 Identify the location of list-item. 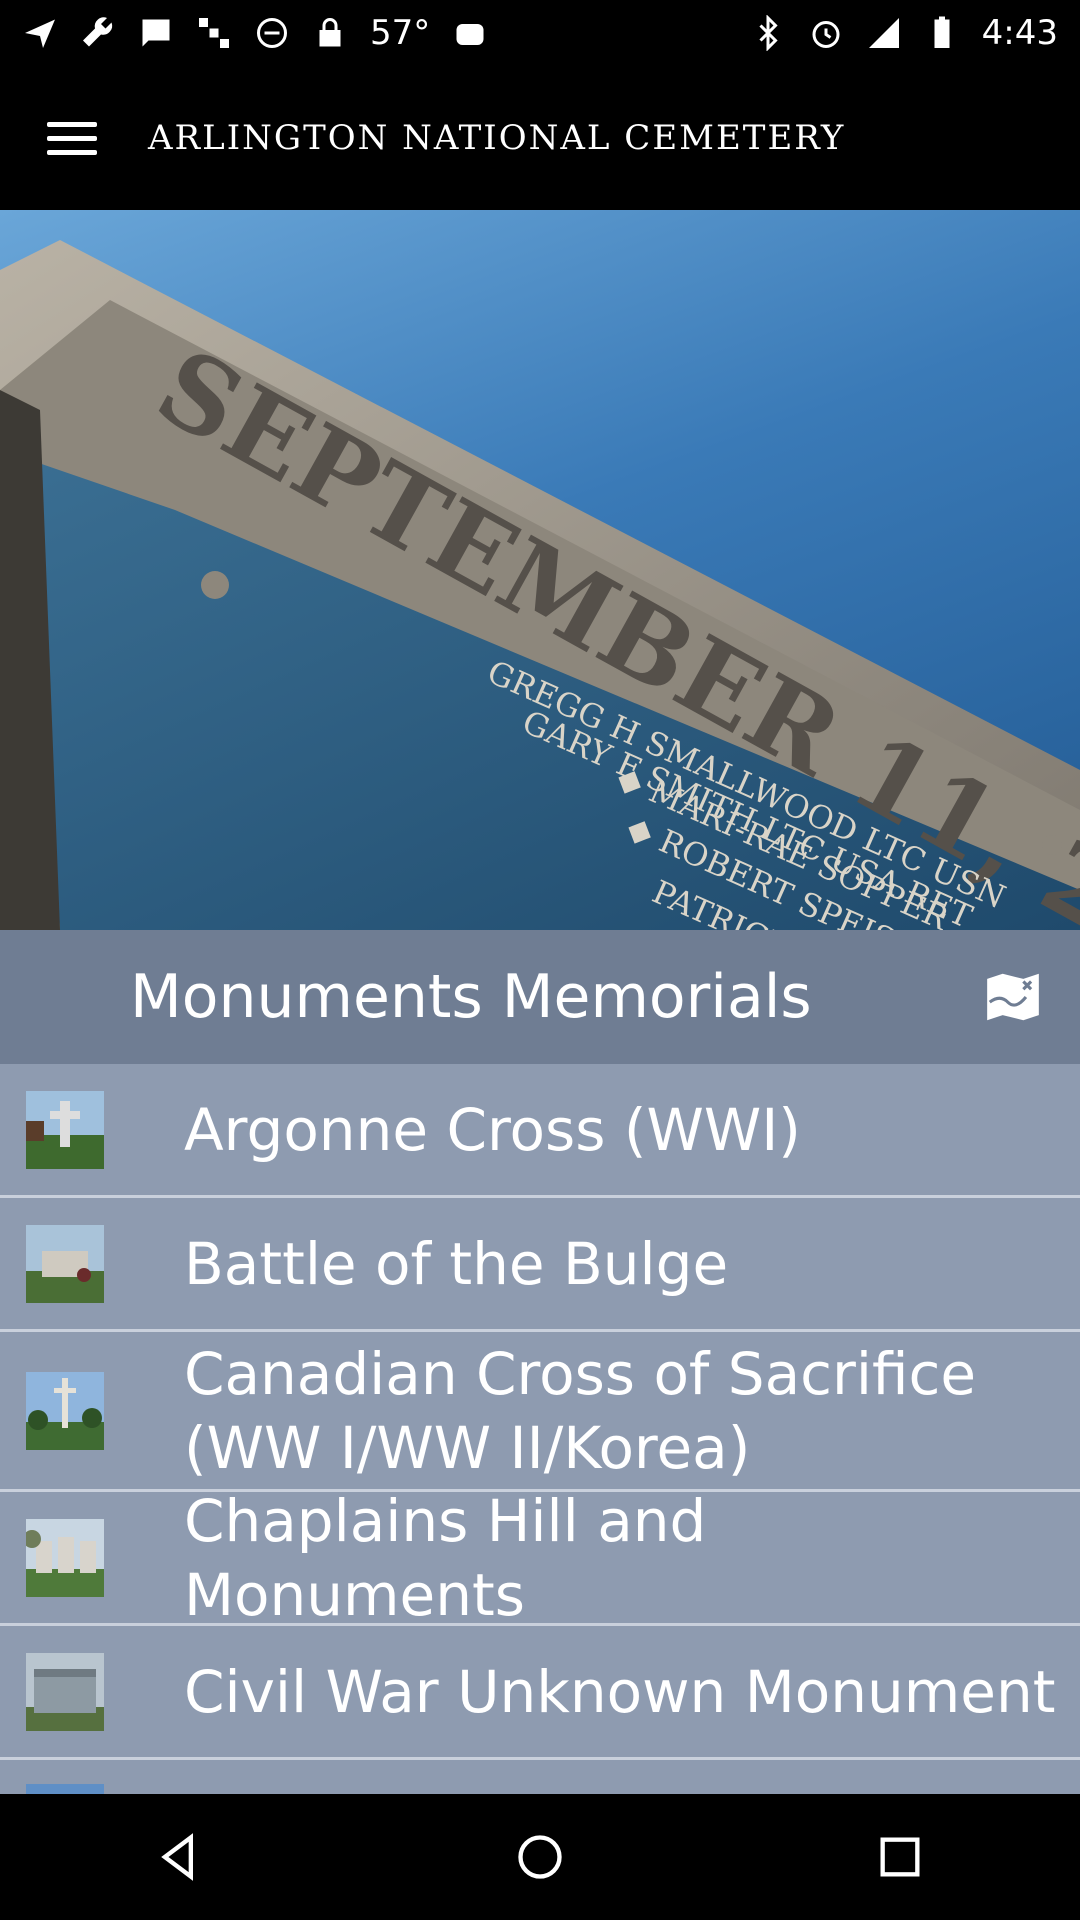
(540, 1777).